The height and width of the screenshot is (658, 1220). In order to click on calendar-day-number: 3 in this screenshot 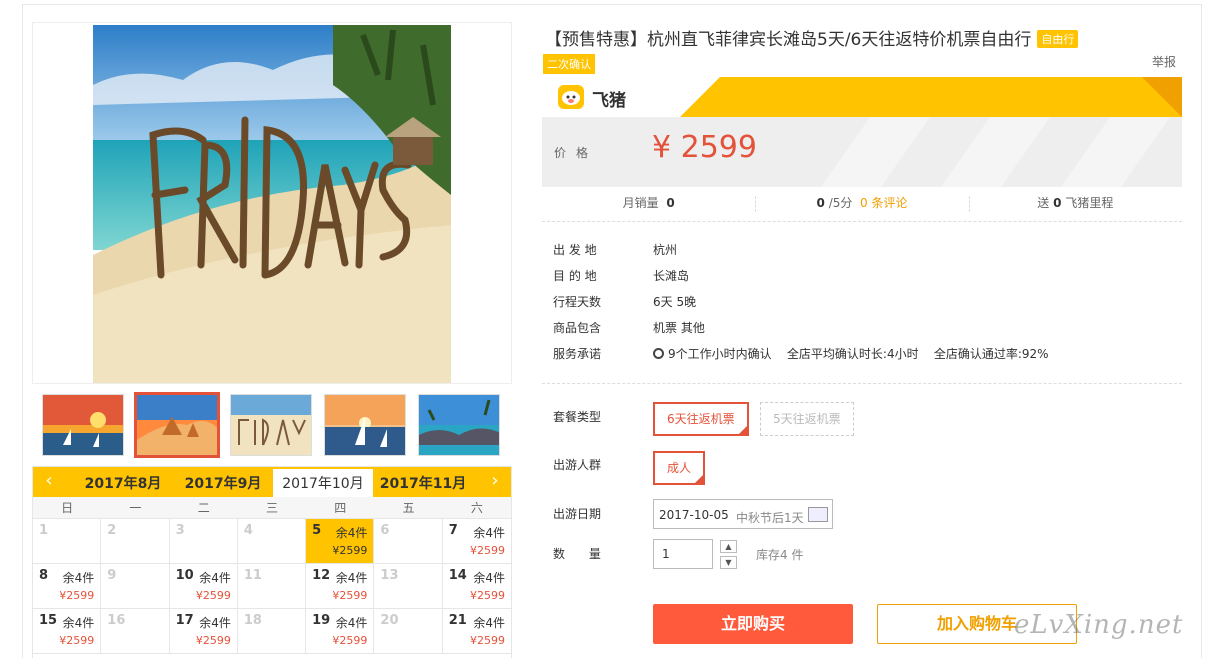, I will do `click(180, 530)`.